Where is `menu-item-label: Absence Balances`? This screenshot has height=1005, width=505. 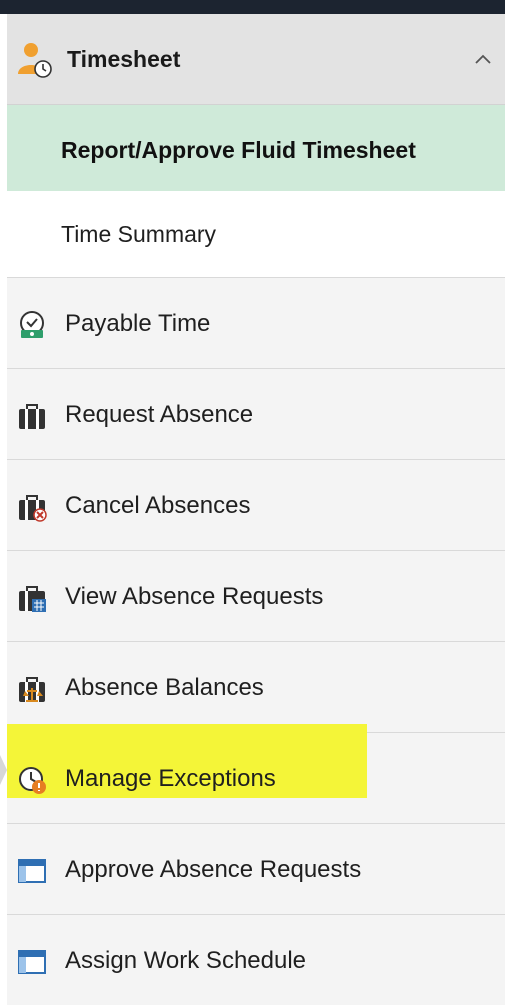 menu-item-label: Absence Balances is located at coordinates (164, 687).